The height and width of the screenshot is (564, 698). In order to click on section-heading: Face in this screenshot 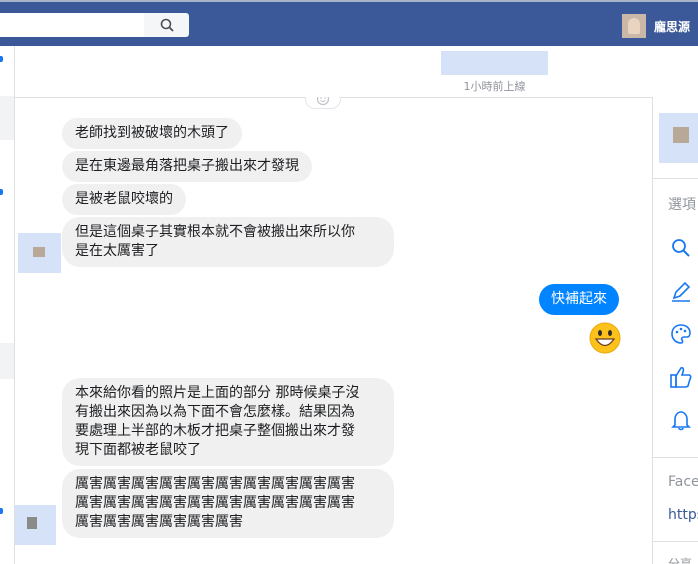, I will do `click(683, 482)`.